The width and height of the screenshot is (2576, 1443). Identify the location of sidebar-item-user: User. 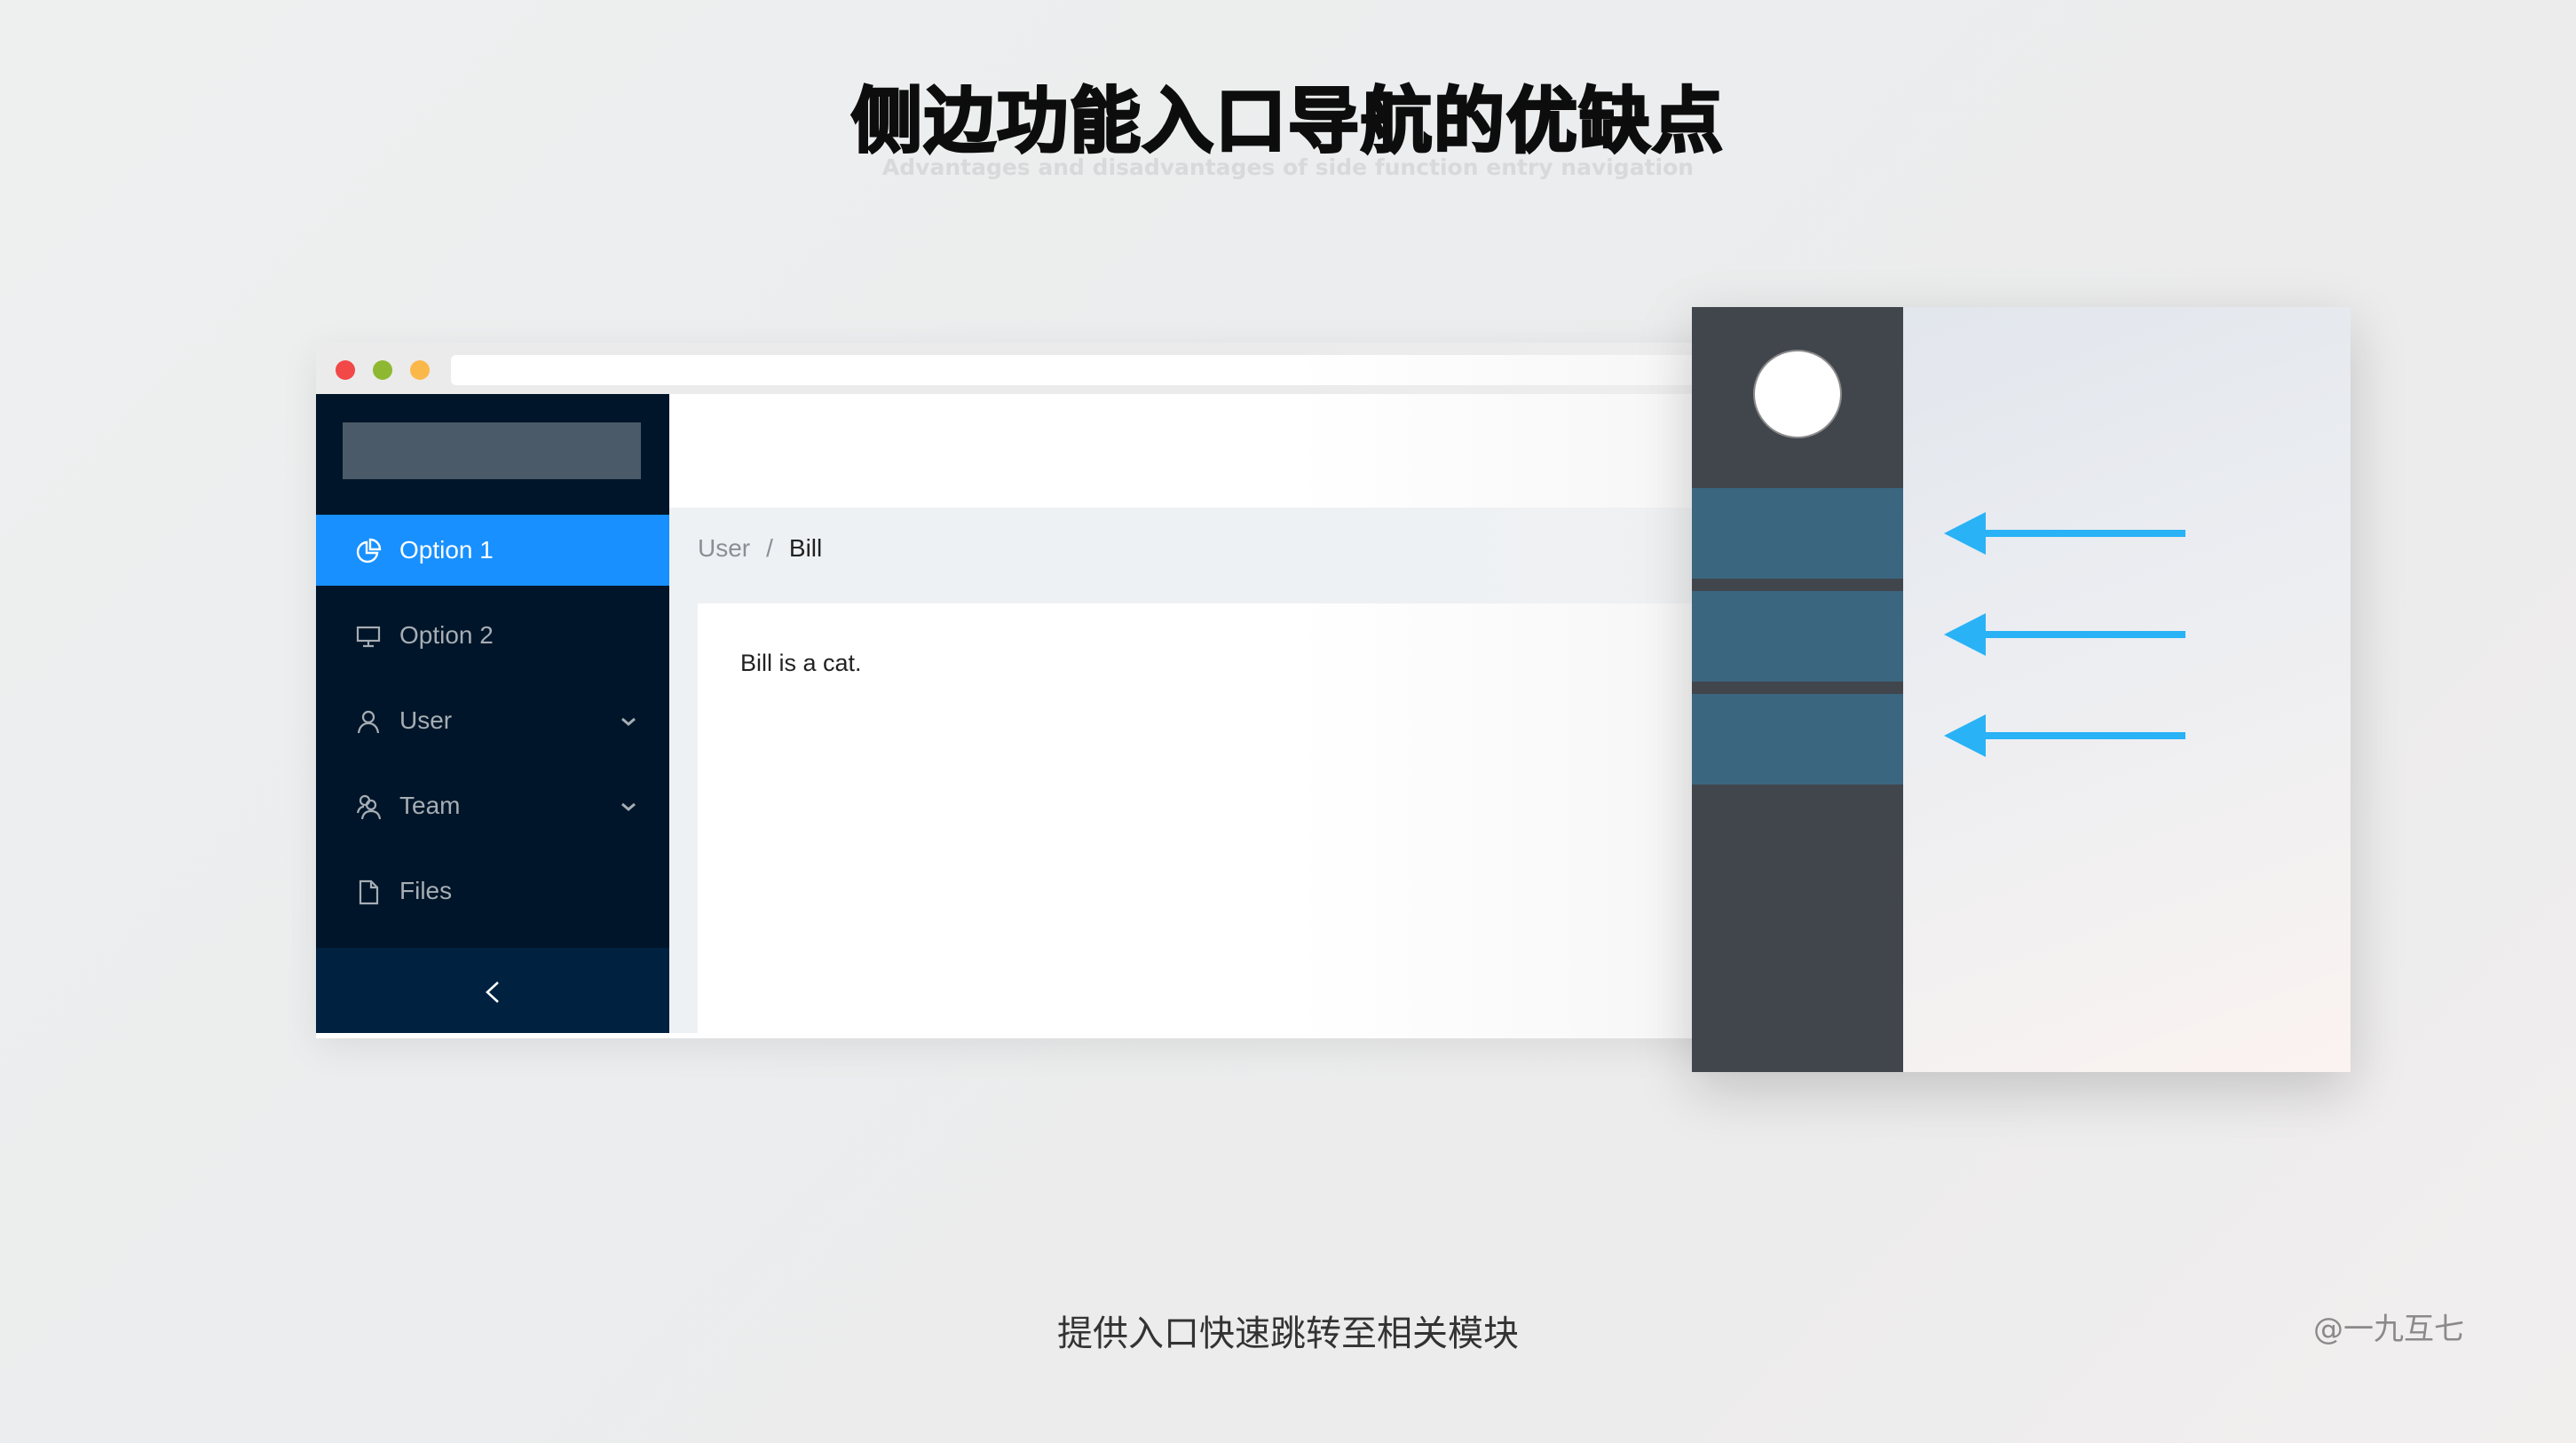
(492, 720).